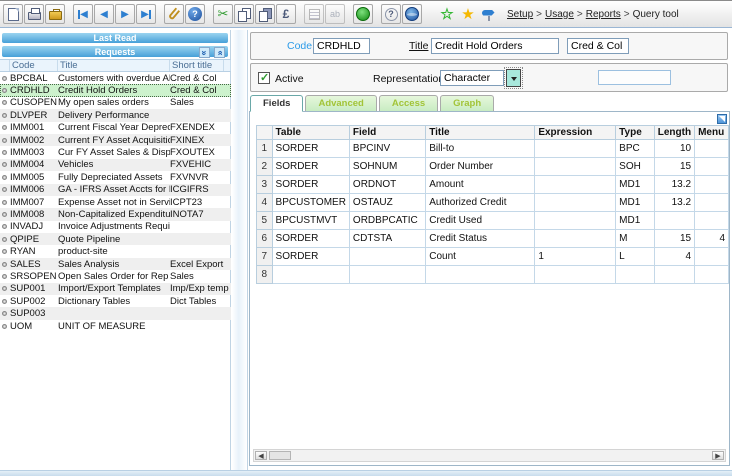 The image size is (732, 476). I want to click on panel-splitter, so click(240, 253).